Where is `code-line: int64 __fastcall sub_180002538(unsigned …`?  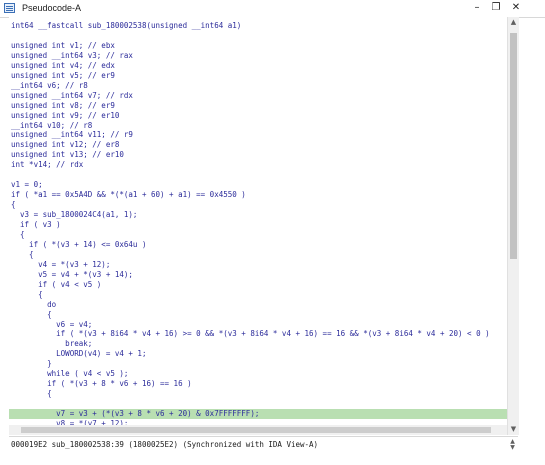
code-line: int64 __fastcall sub_180002538(unsigned … is located at coordinates (126, 26).